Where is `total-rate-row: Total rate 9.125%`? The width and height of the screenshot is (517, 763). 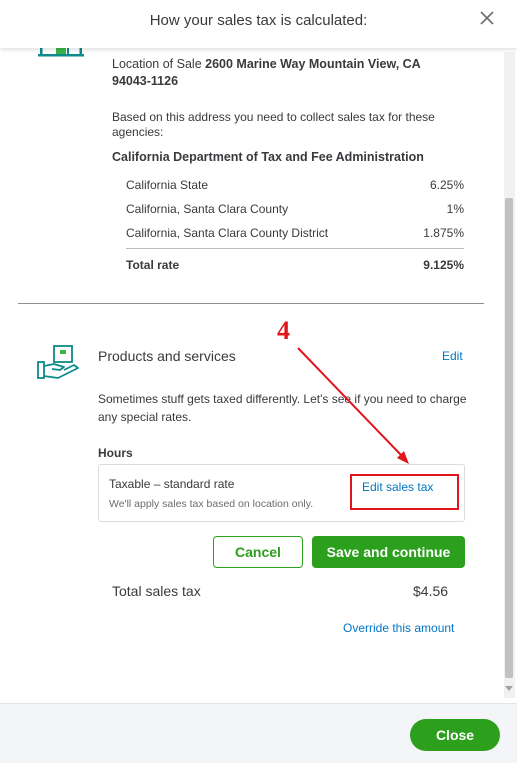
total-rate-row: Total rate 9.125% is located at coordinates (295, 265).